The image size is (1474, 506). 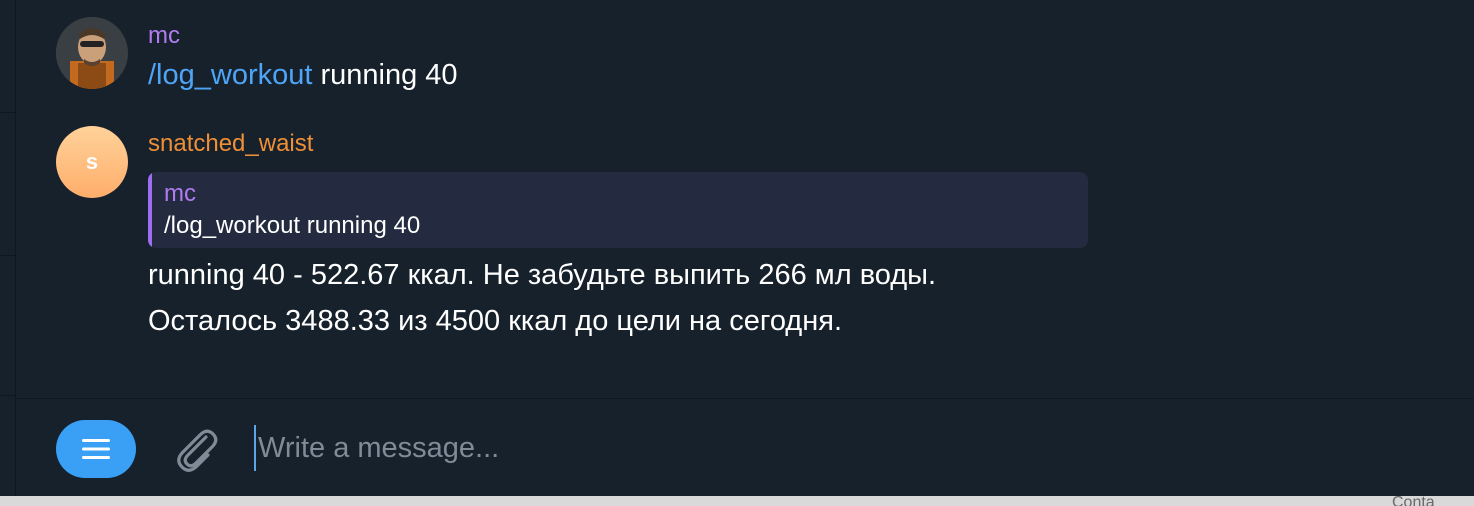 I want to click on attach-button, so click(x=196, y=449).